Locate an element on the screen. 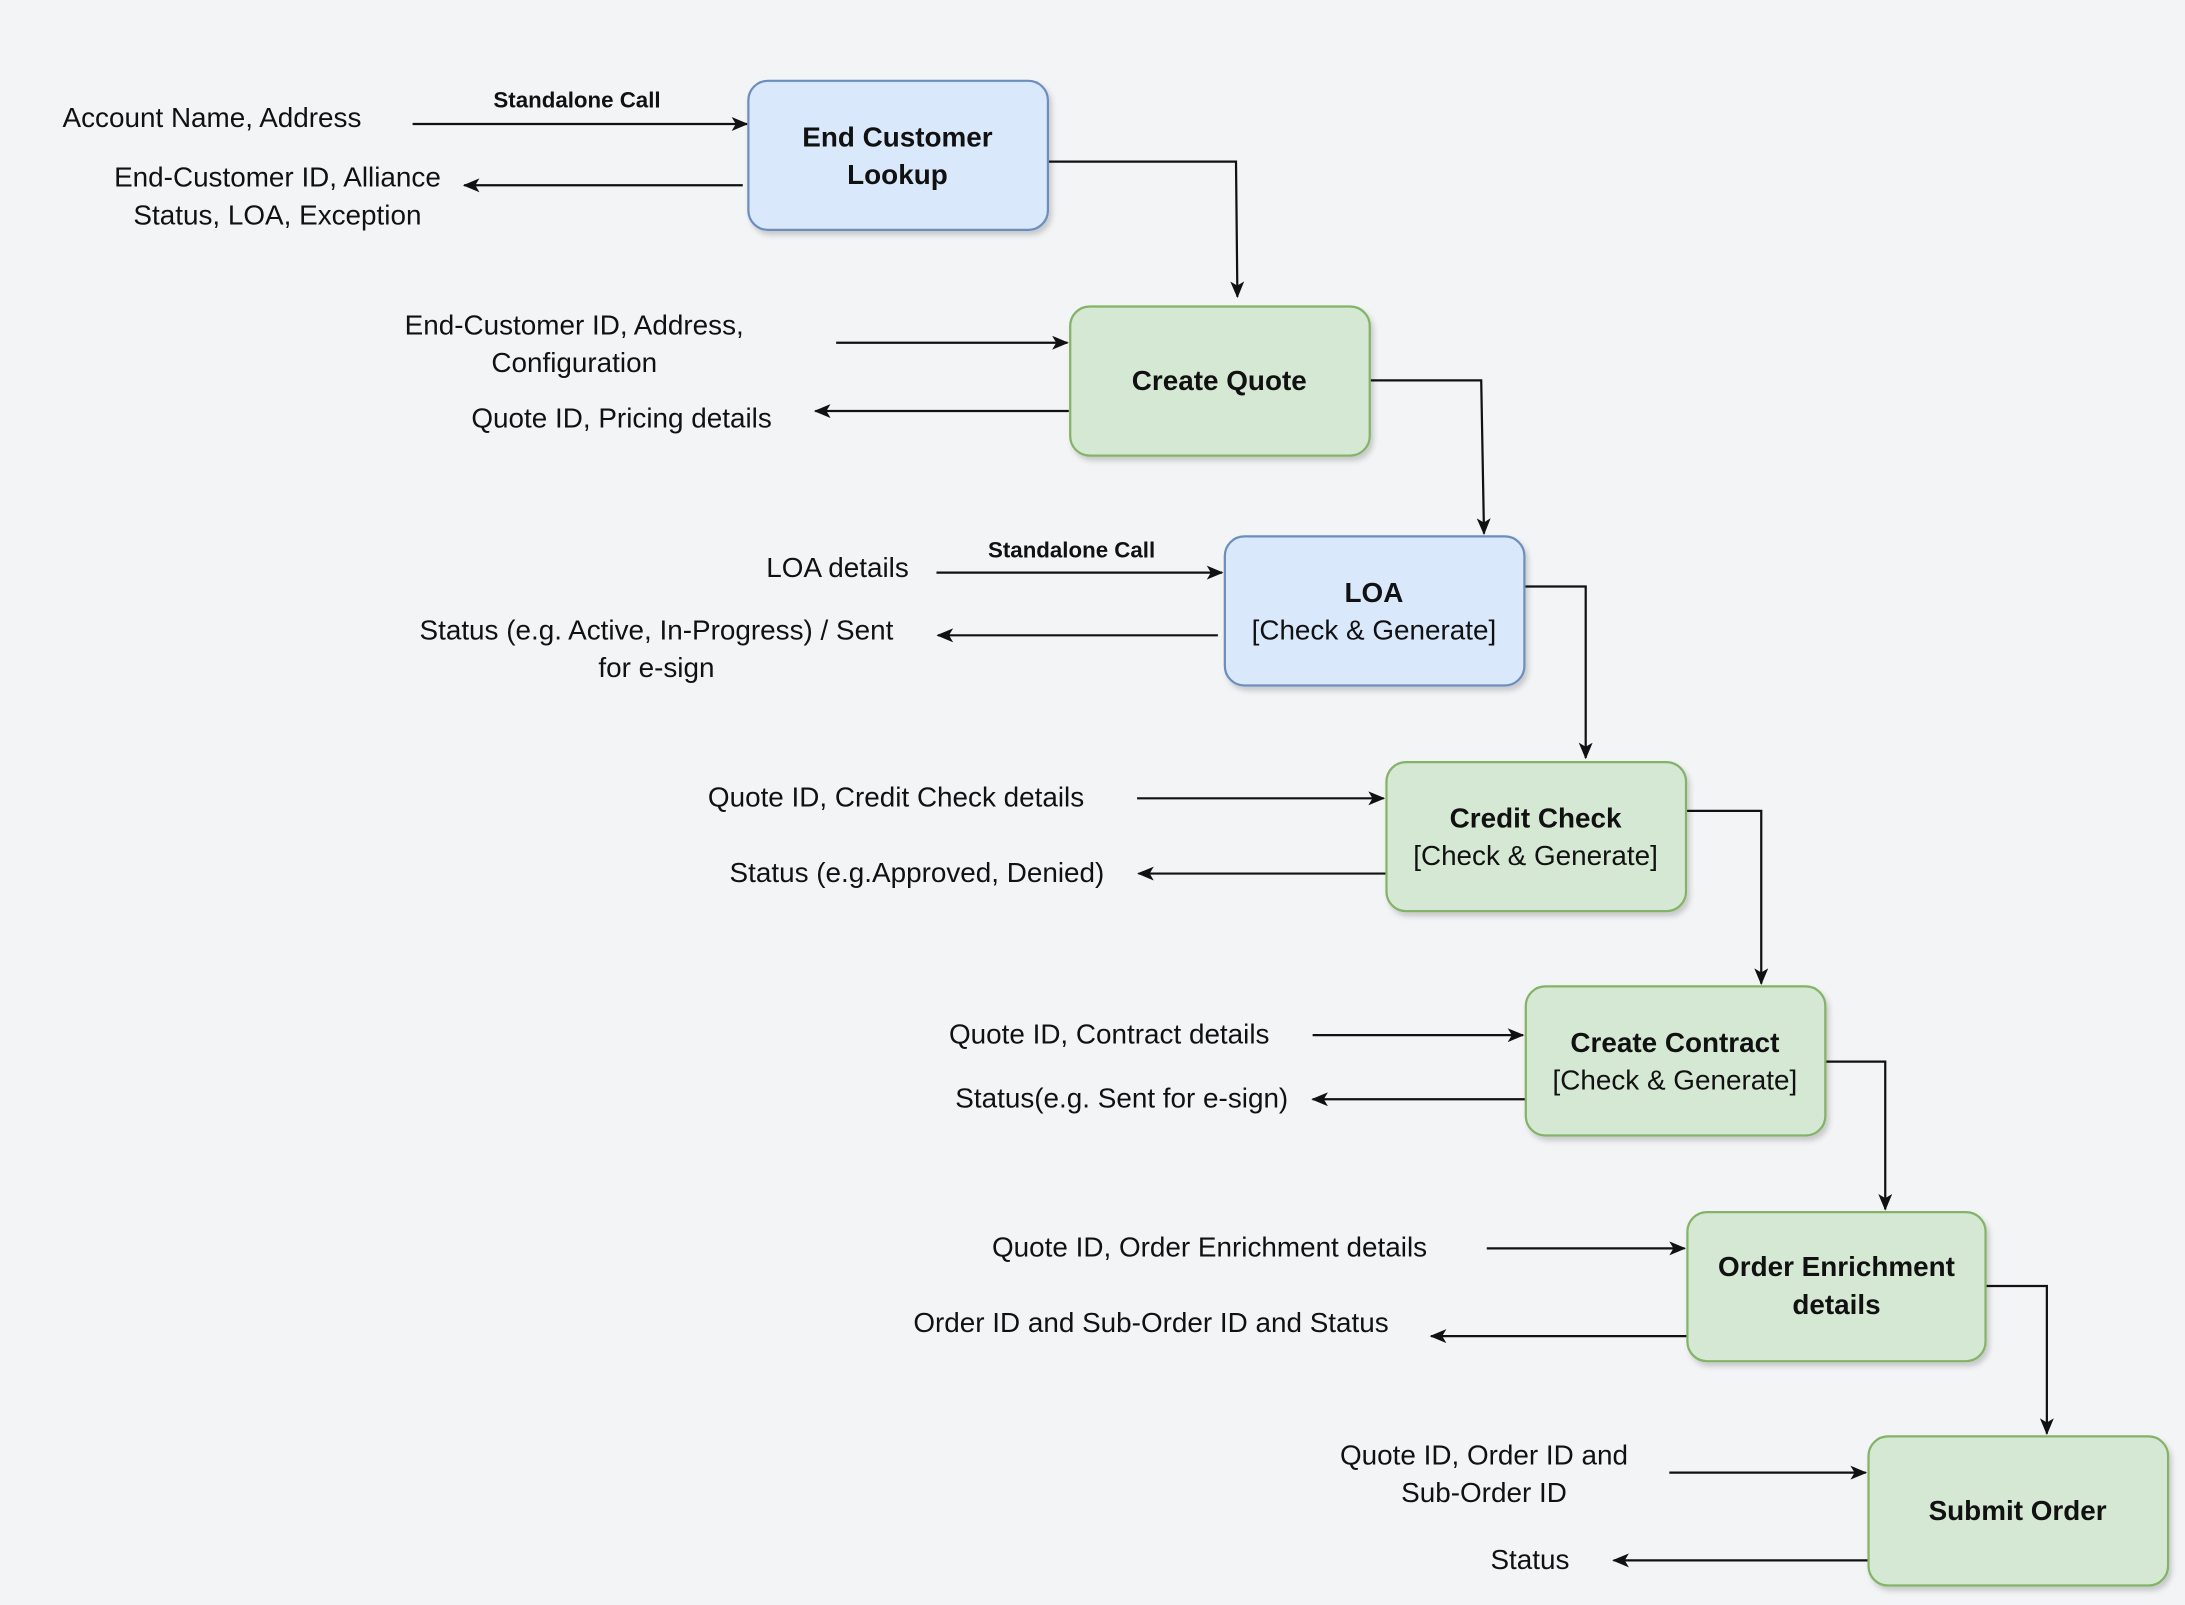  output-label: Status(e.g. Sent for e-sign) is located at coordinates (1121, 1098).